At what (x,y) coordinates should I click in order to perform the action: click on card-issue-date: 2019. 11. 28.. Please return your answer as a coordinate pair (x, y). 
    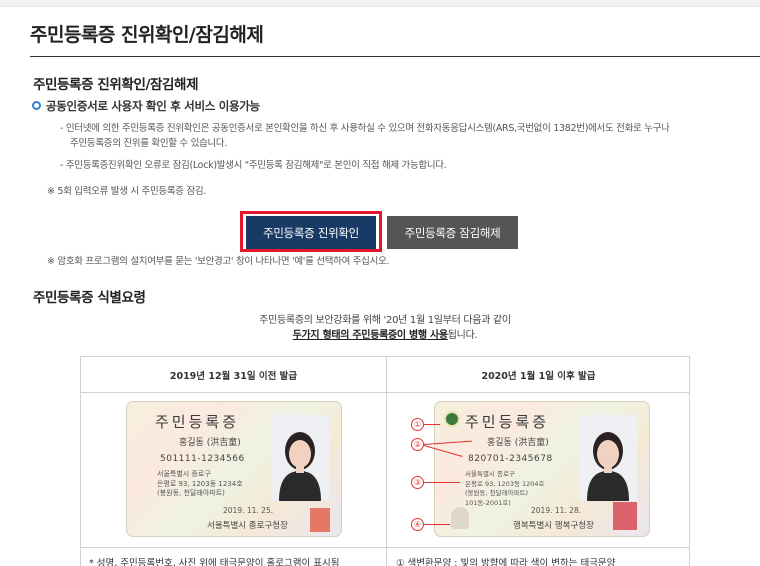
    Looking at the image, I should click on (556, 510).